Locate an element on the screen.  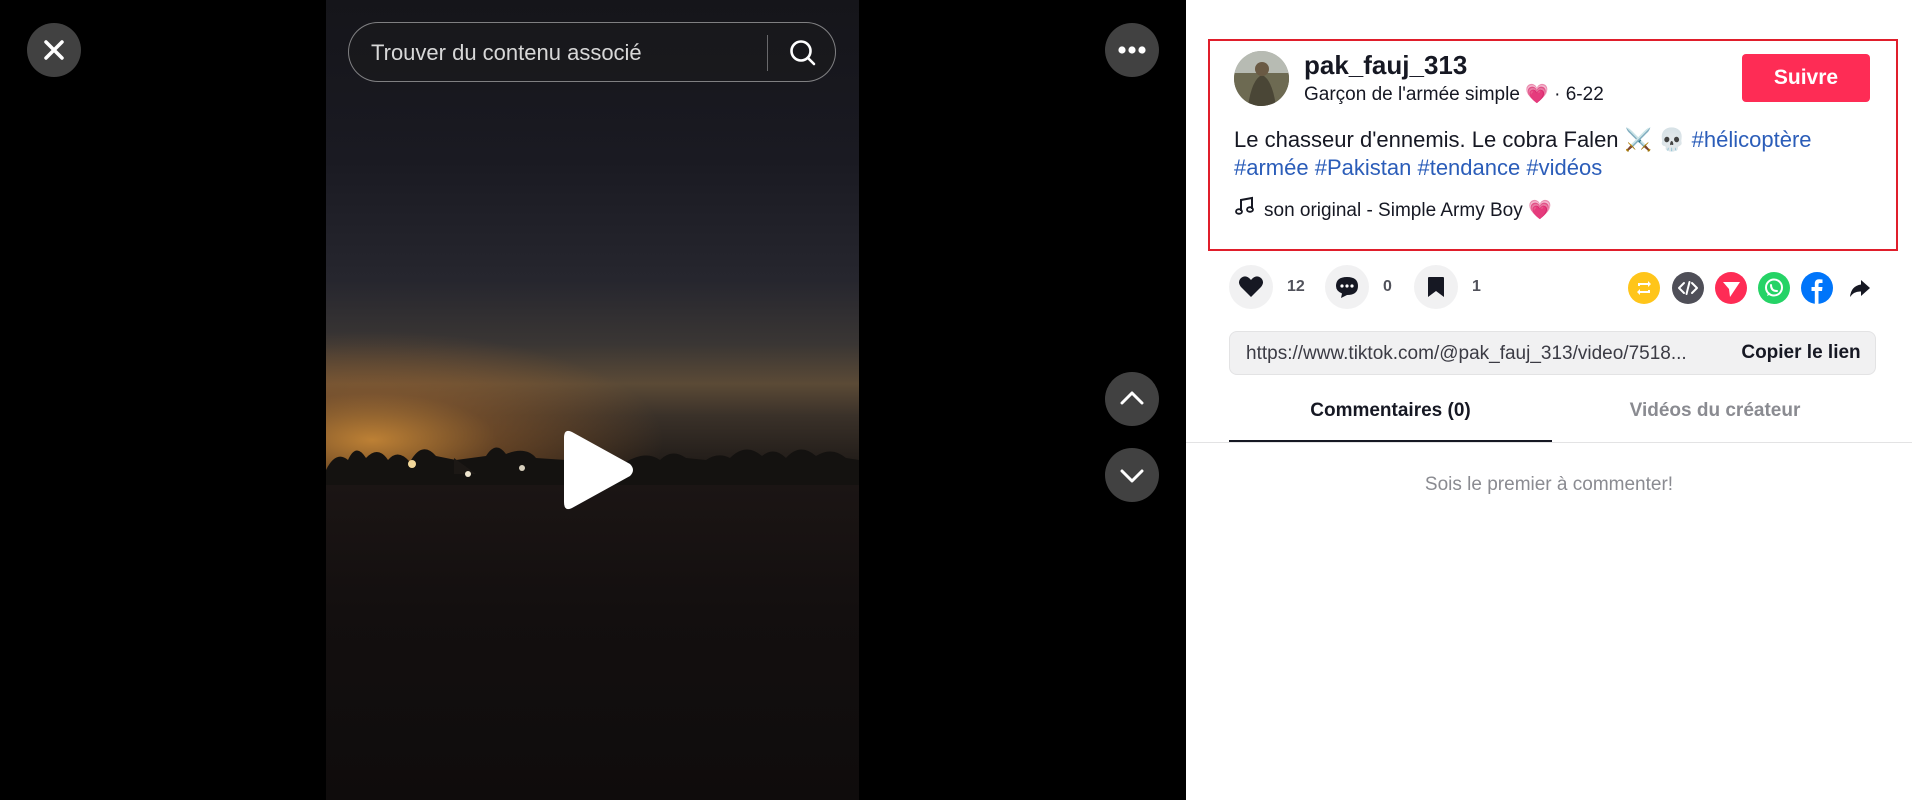
chevron-down-icon is located at coordinates (1132, 476).